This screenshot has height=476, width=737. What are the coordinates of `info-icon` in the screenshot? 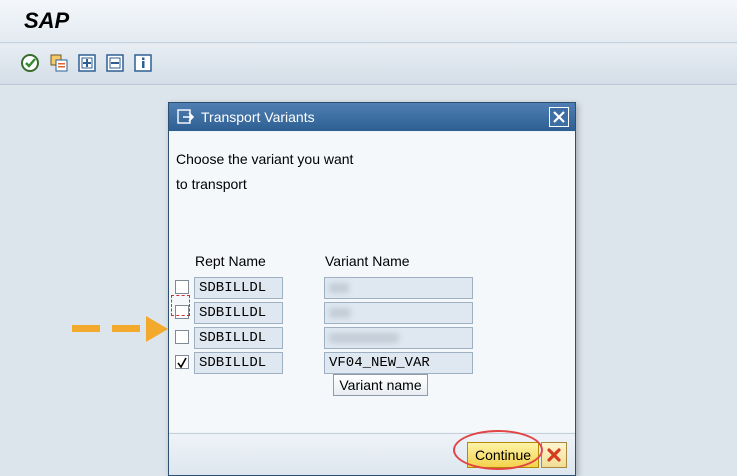 It's located at (143, 63).